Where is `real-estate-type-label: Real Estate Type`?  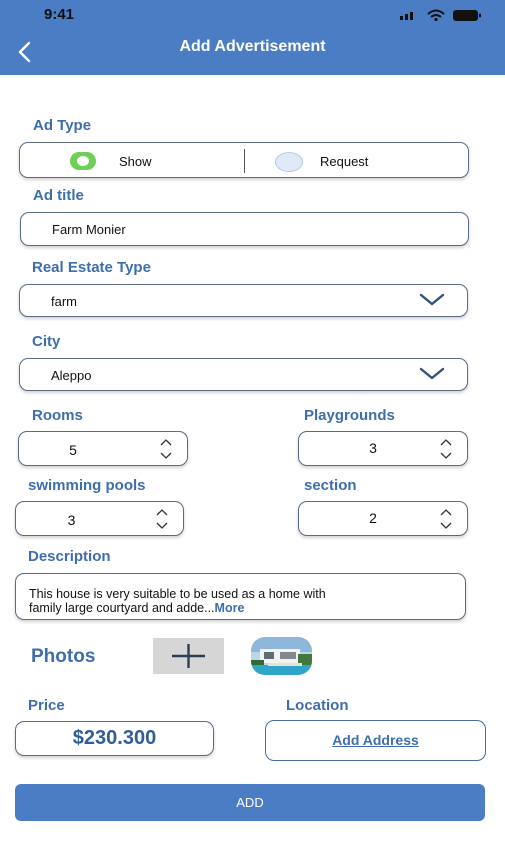 real-estate-type-label: Real Estate Type is located at coordinates (91, 267).